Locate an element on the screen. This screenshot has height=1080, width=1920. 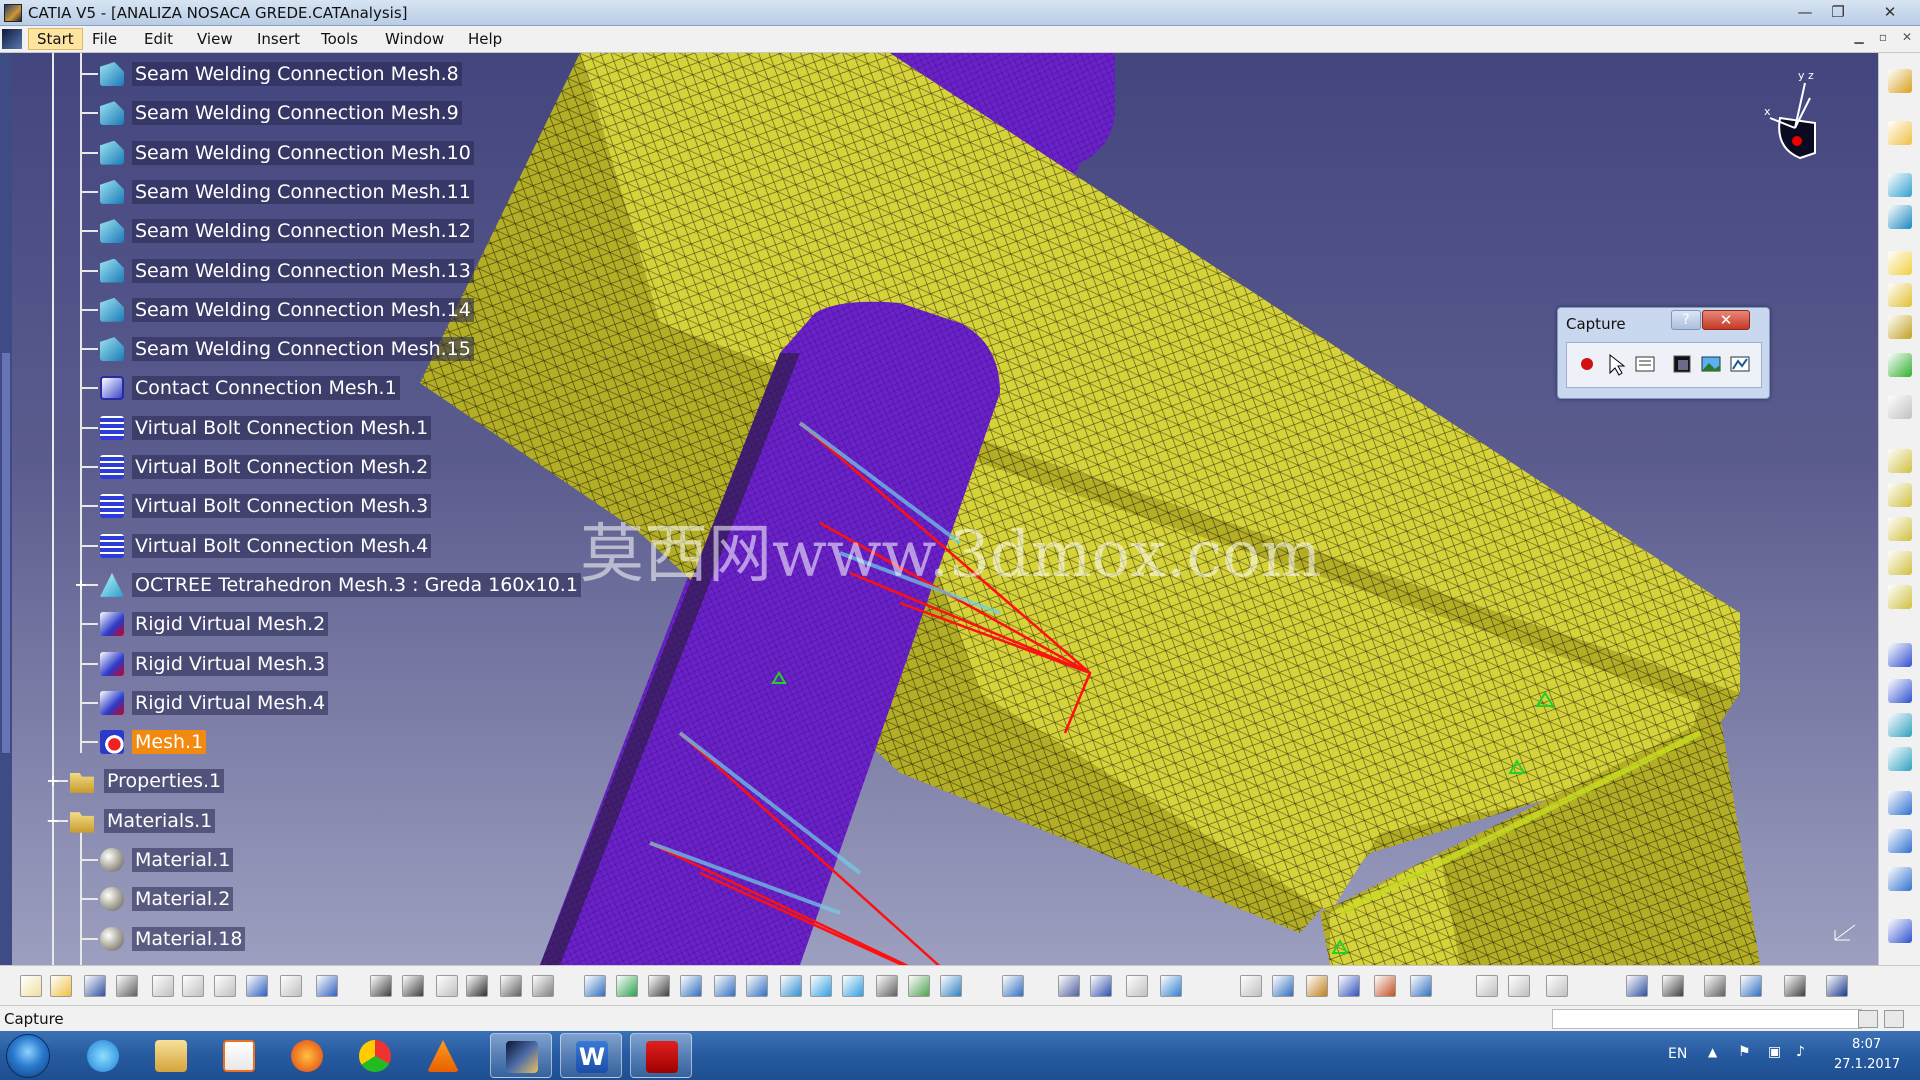
select-arrow-icon is located at coordinates (1900, 133).